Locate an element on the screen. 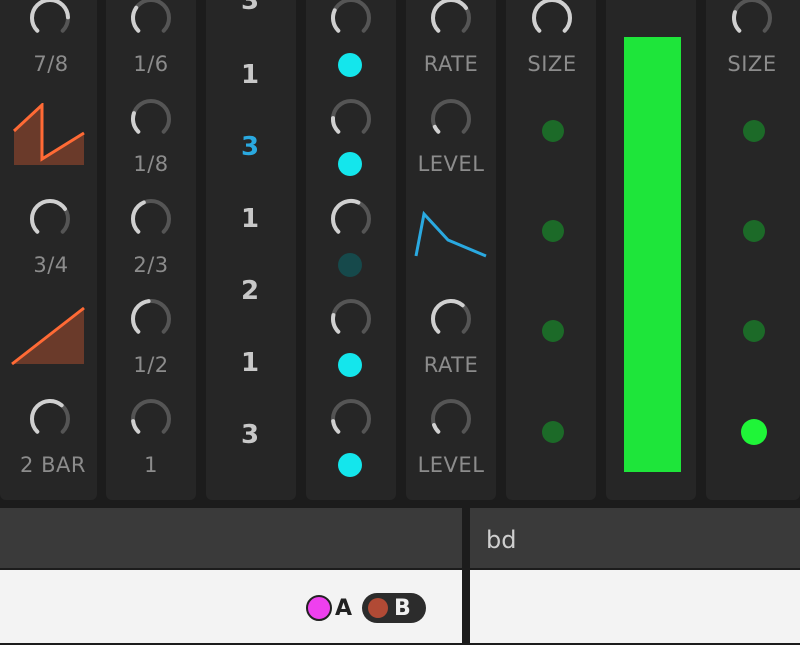 The width and height of the screenshot is (800, 645). knob-label-5-4: LEVEL is located at coordinates (451, 465).